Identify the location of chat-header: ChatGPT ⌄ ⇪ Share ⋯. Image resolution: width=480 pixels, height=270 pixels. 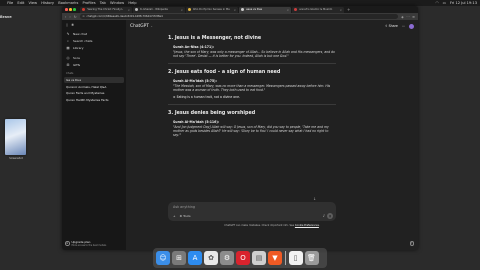
(272, 26).